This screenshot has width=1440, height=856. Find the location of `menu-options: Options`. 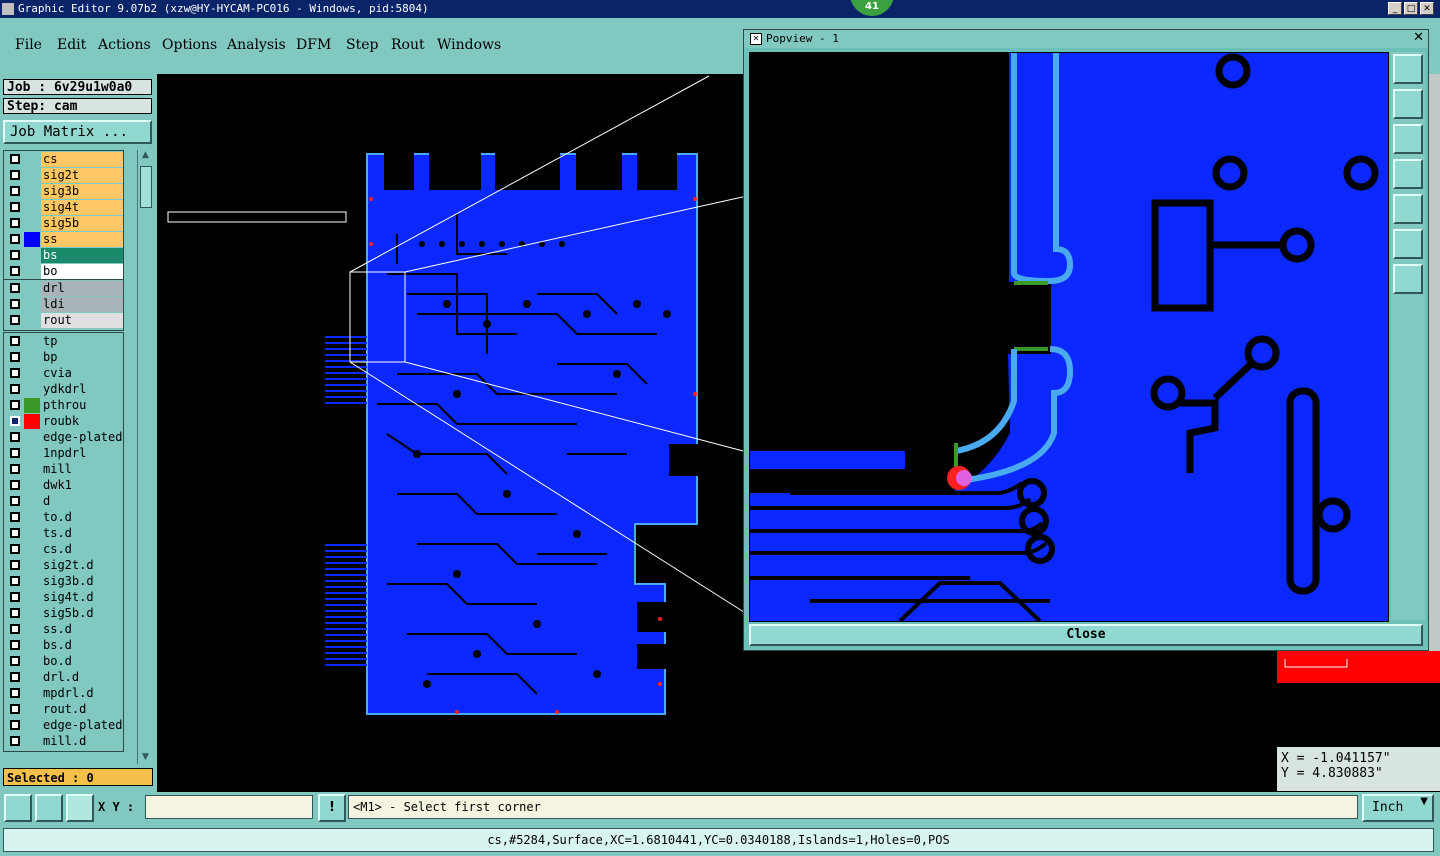

menu-options: Options is located at coordinates (189, 45).